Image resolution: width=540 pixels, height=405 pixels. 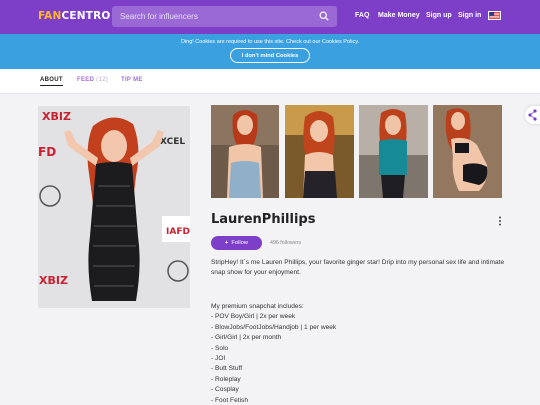 What do you see at coordinates (132, 80) in the screenshot?
I see `tab-tip-me: TIP ME` at bounding box center [132, 80].